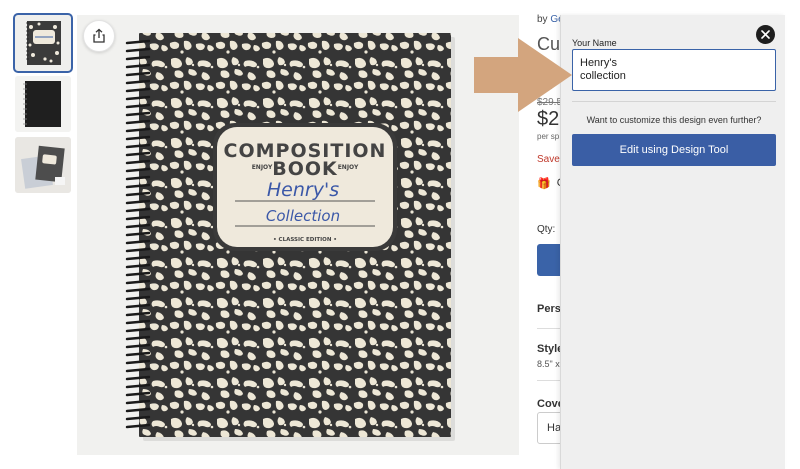 Image resolution: width=800 pixels, height=469 pixels. Describe the element at coordinates (548, 136) in the screenshot. I see `price-unit: per sp` at that location.